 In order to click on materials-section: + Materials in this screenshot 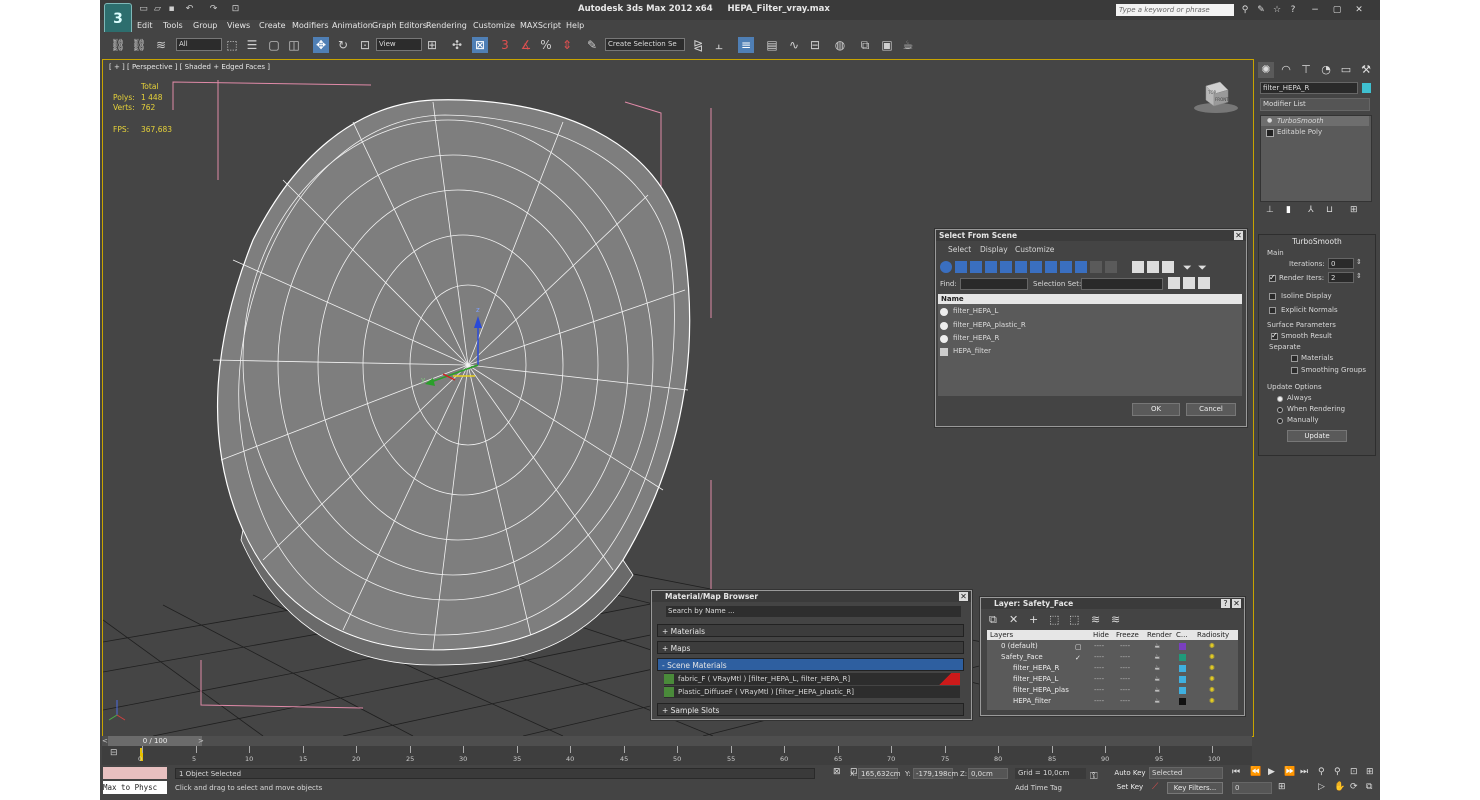, I will do `click(810, 630)`.